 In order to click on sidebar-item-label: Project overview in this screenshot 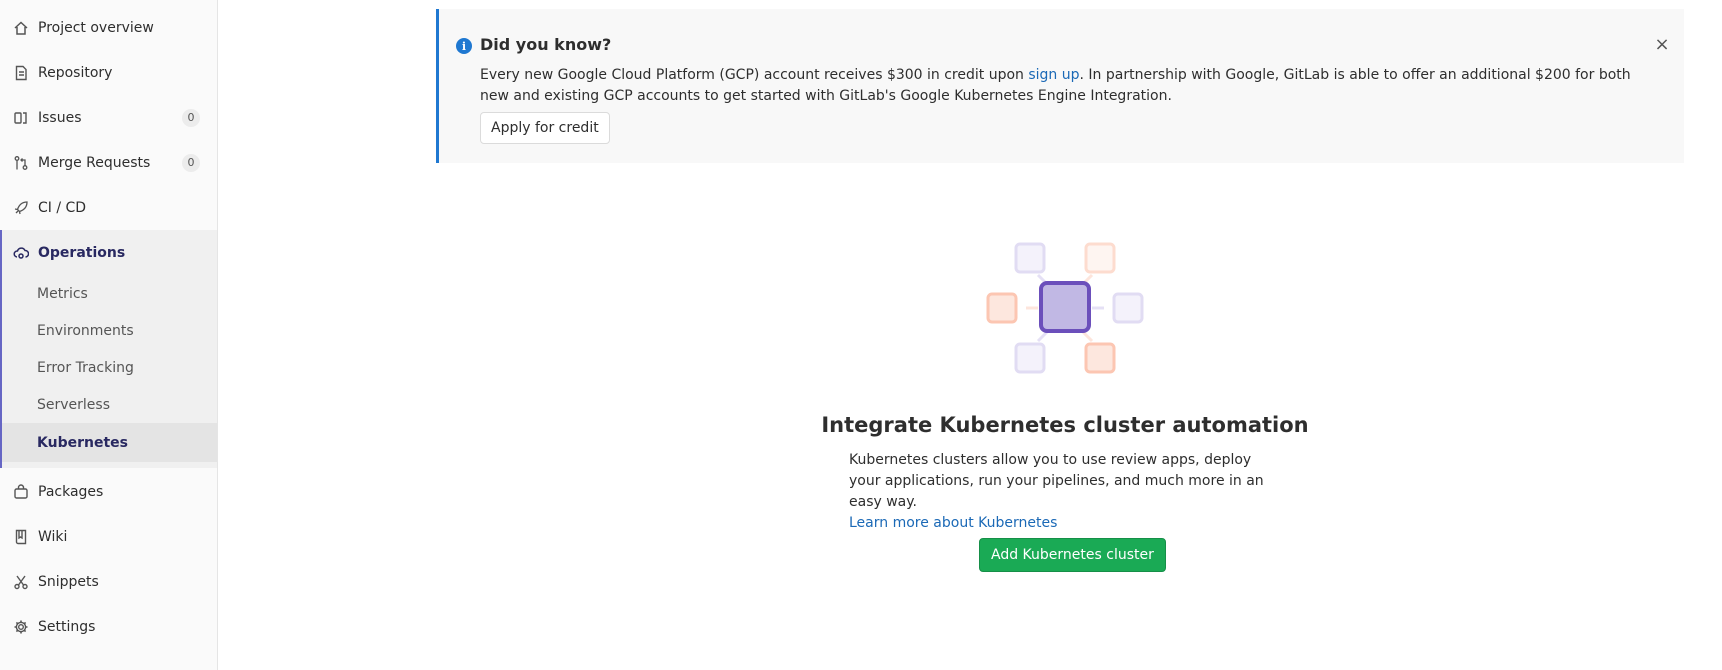, I will do `click(96, 27)`.